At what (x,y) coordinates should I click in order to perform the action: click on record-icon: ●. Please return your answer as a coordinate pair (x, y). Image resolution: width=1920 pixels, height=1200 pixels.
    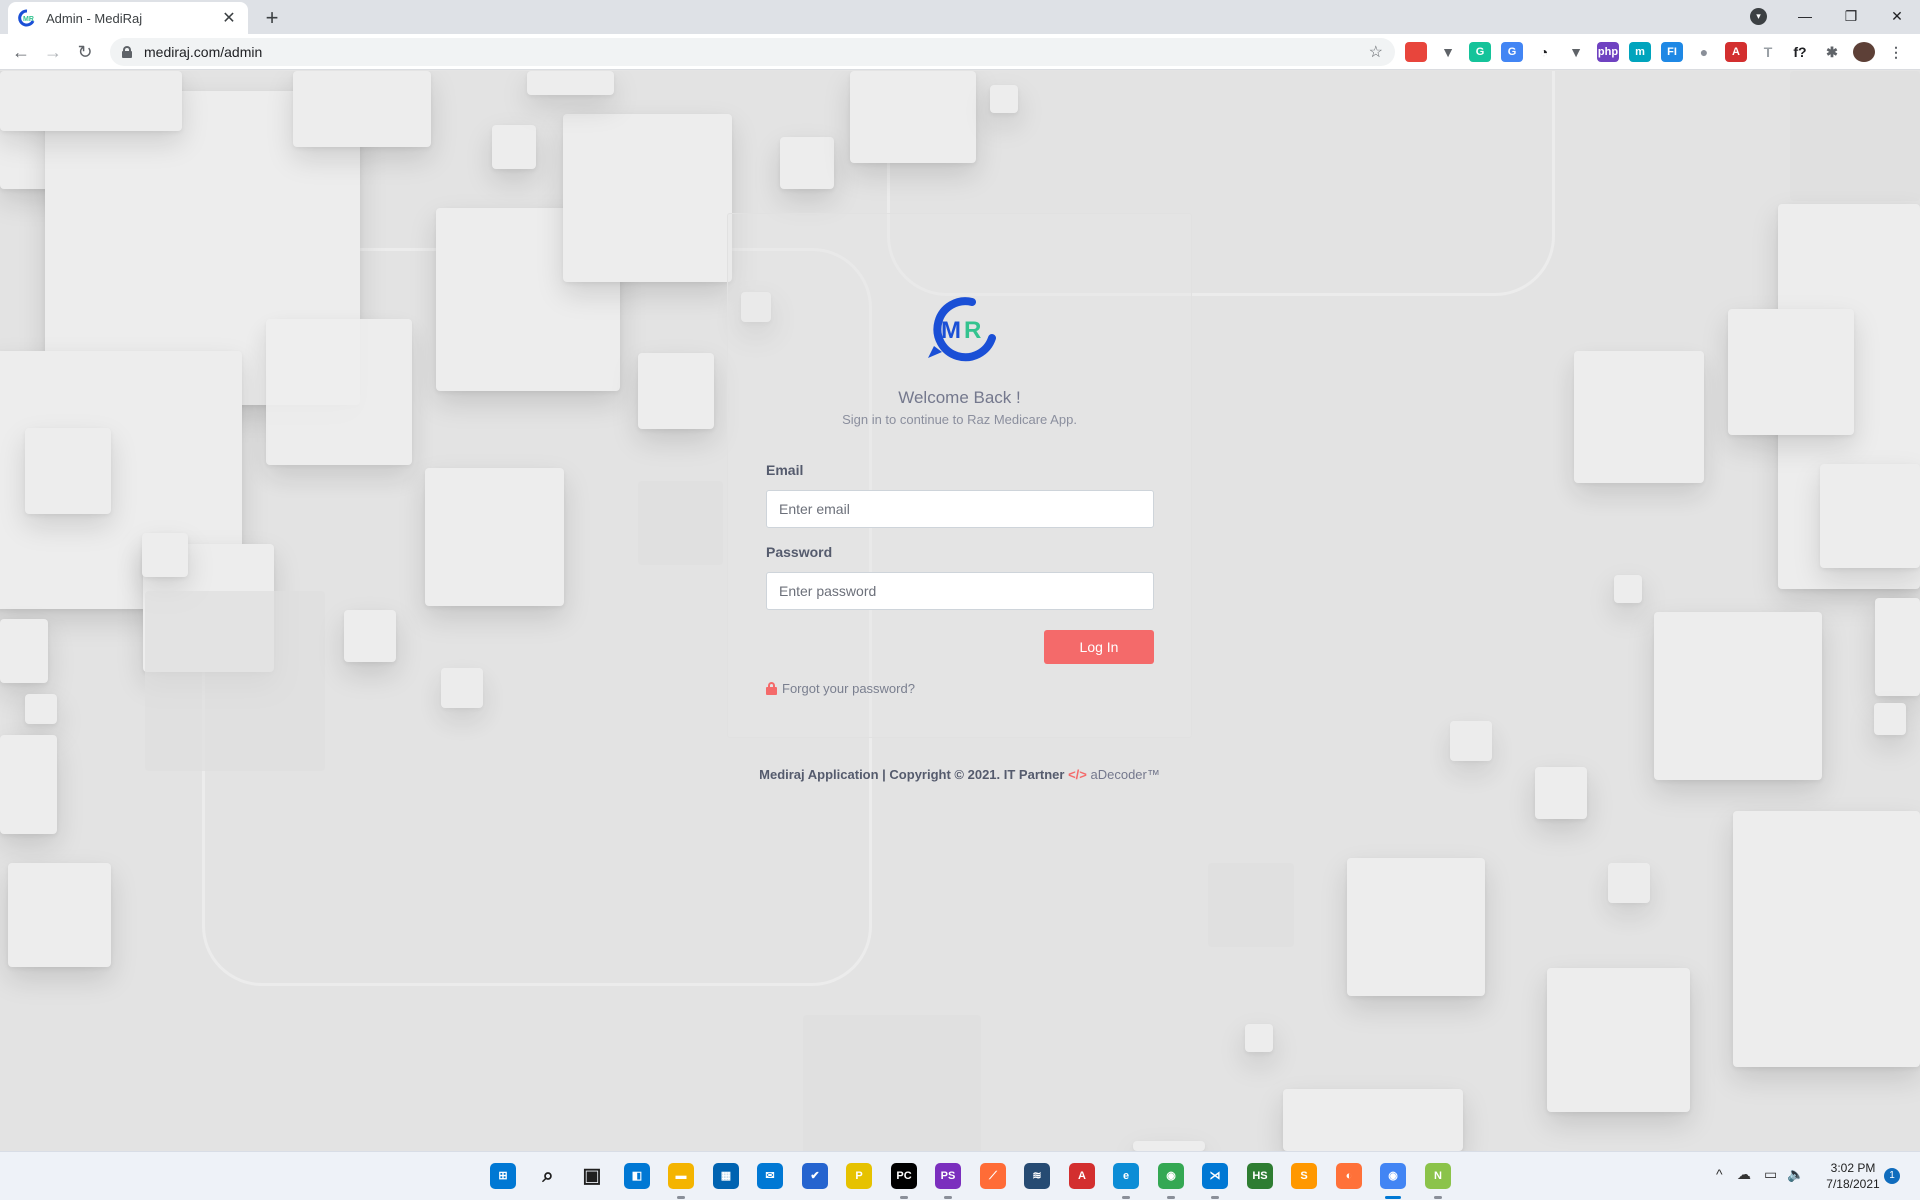
    Looking at the image, I should click on (1704, 52).